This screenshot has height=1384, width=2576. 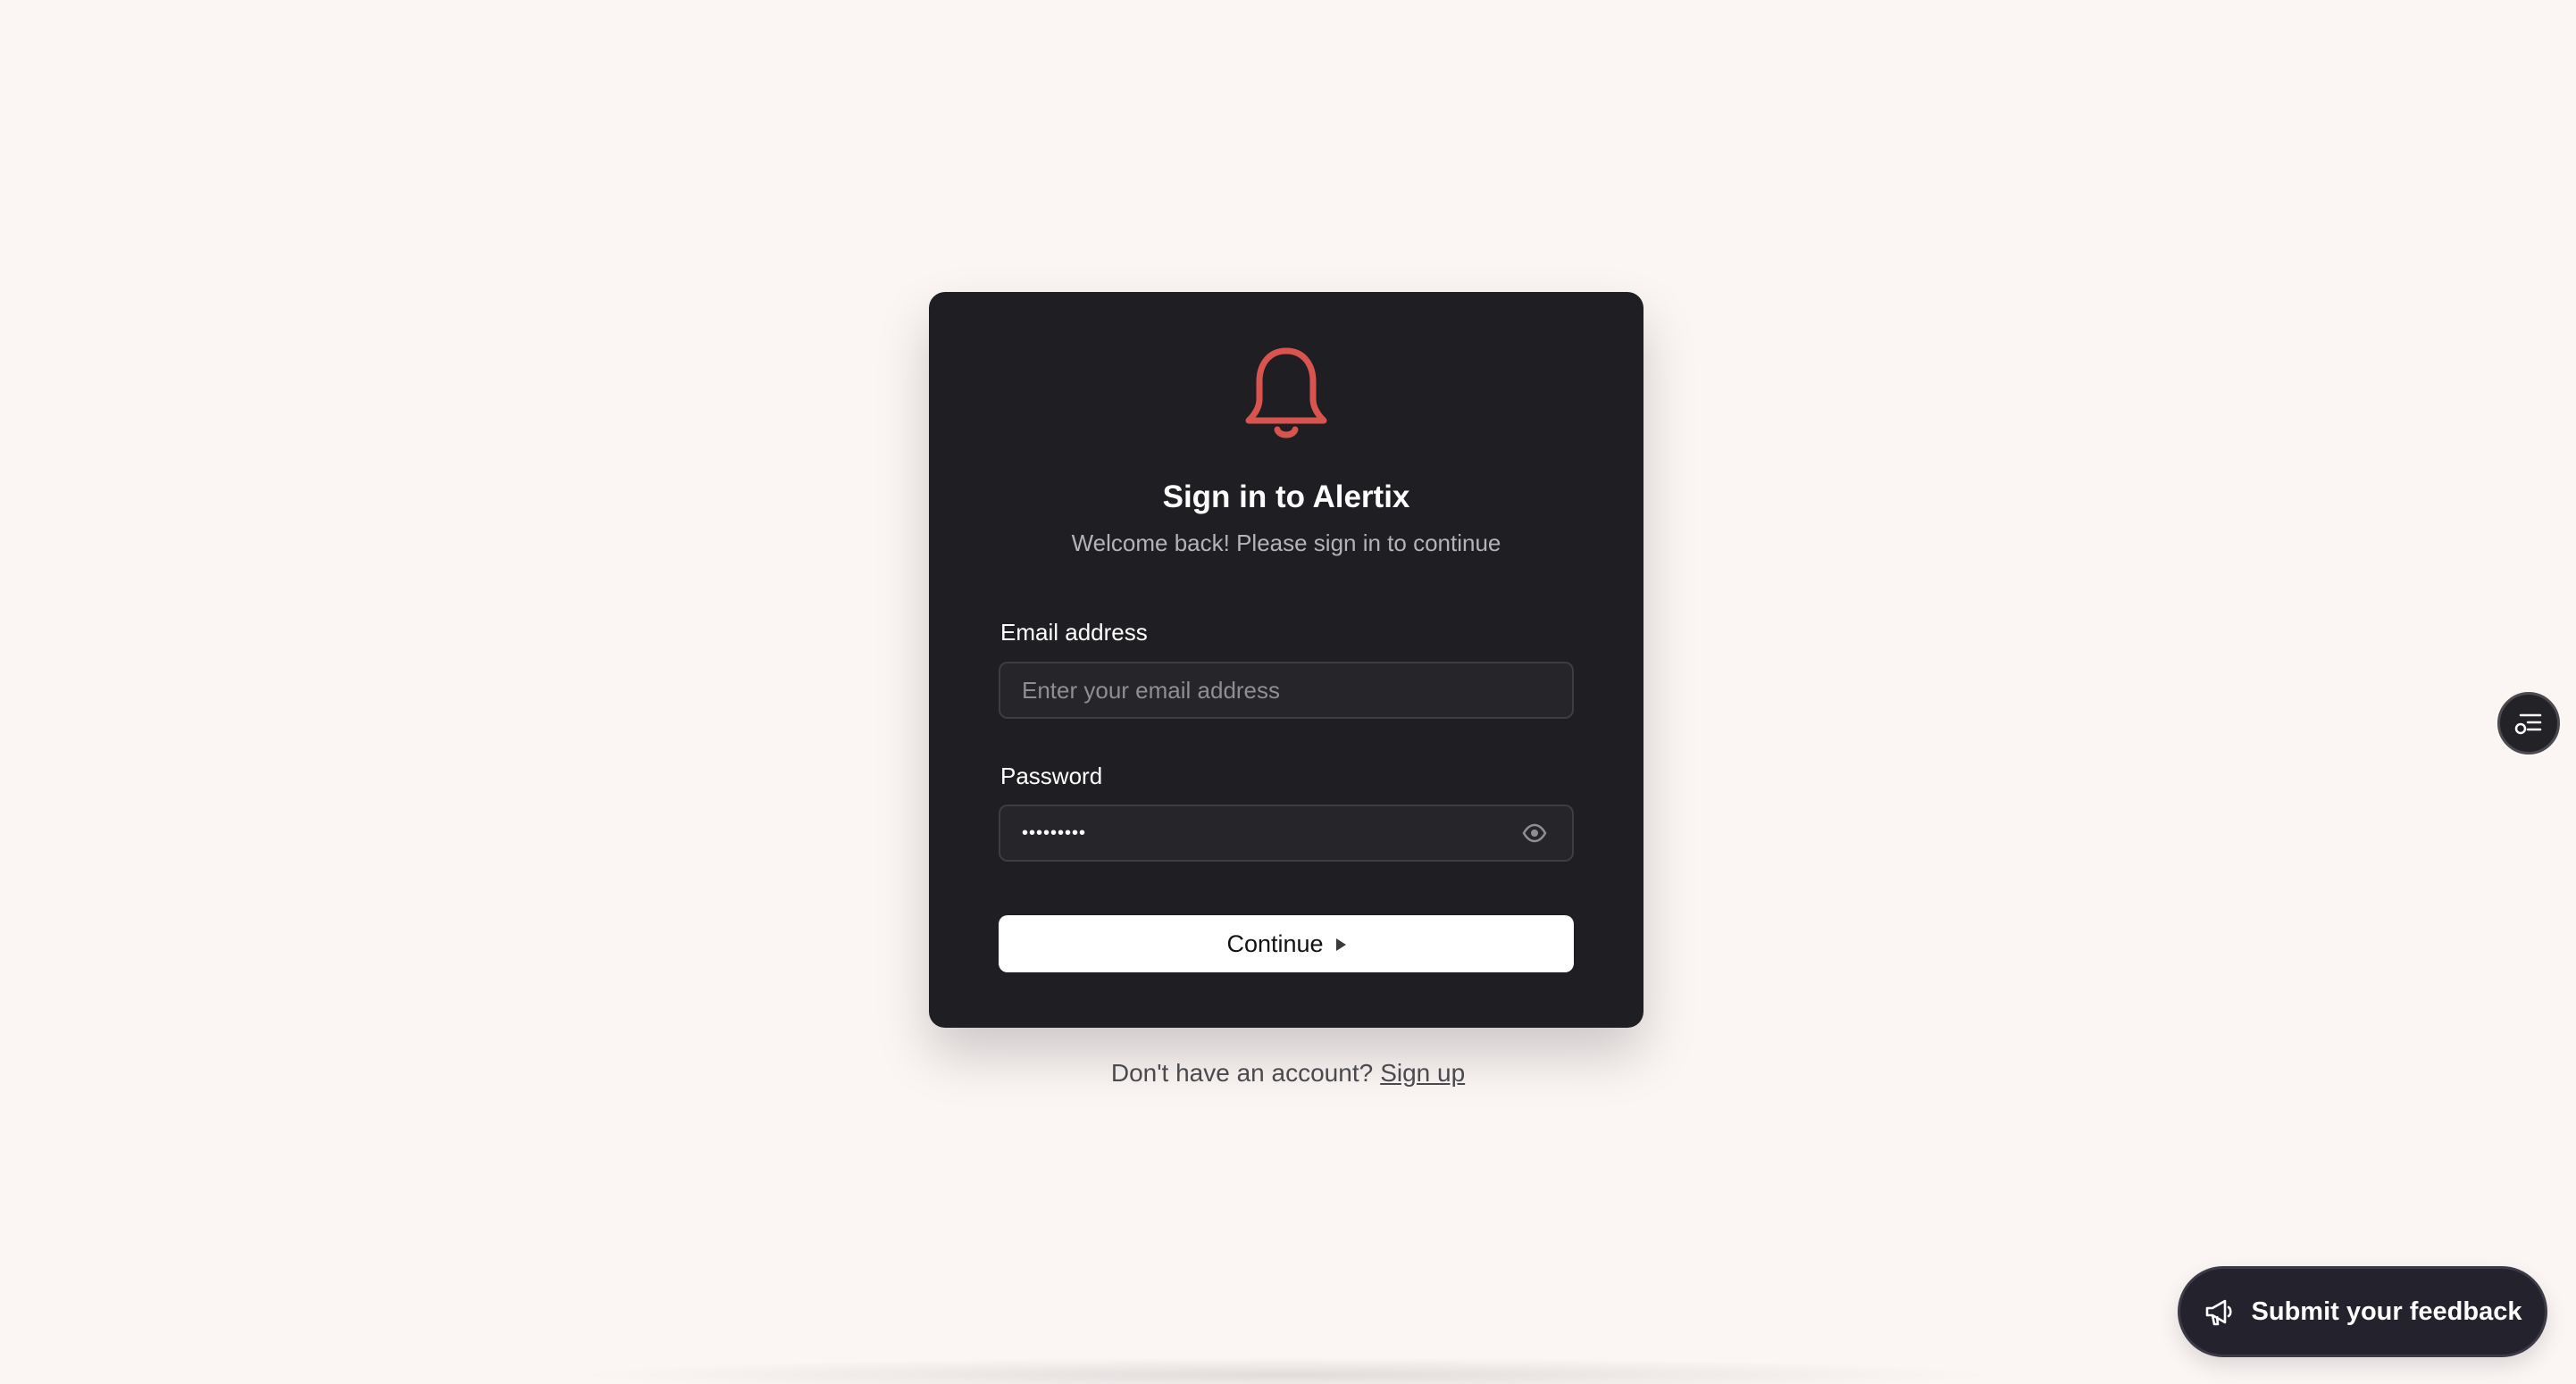 I want to click on password-field: •••••••••, so click(x=1287, y=834).